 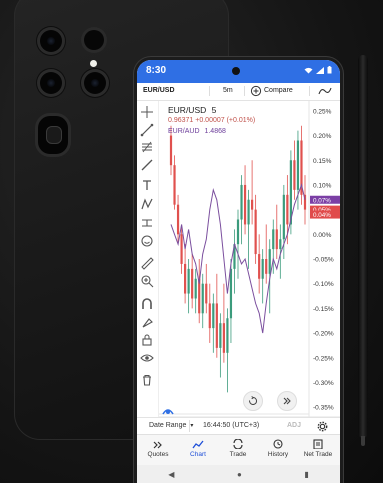 I want to click on measure-icon, so click(x=147, y=223).